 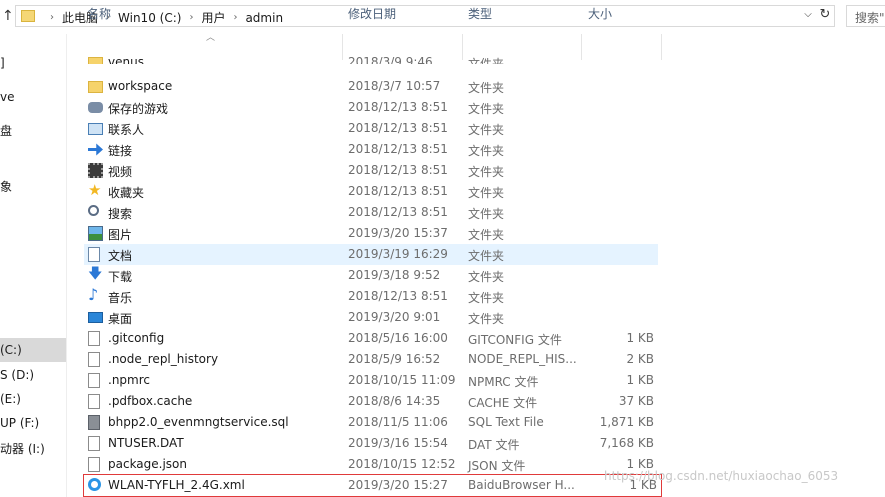 I want to click on file-row: 文档 2019/3/19 16:29 文件夹, so click(x=371, y=254).